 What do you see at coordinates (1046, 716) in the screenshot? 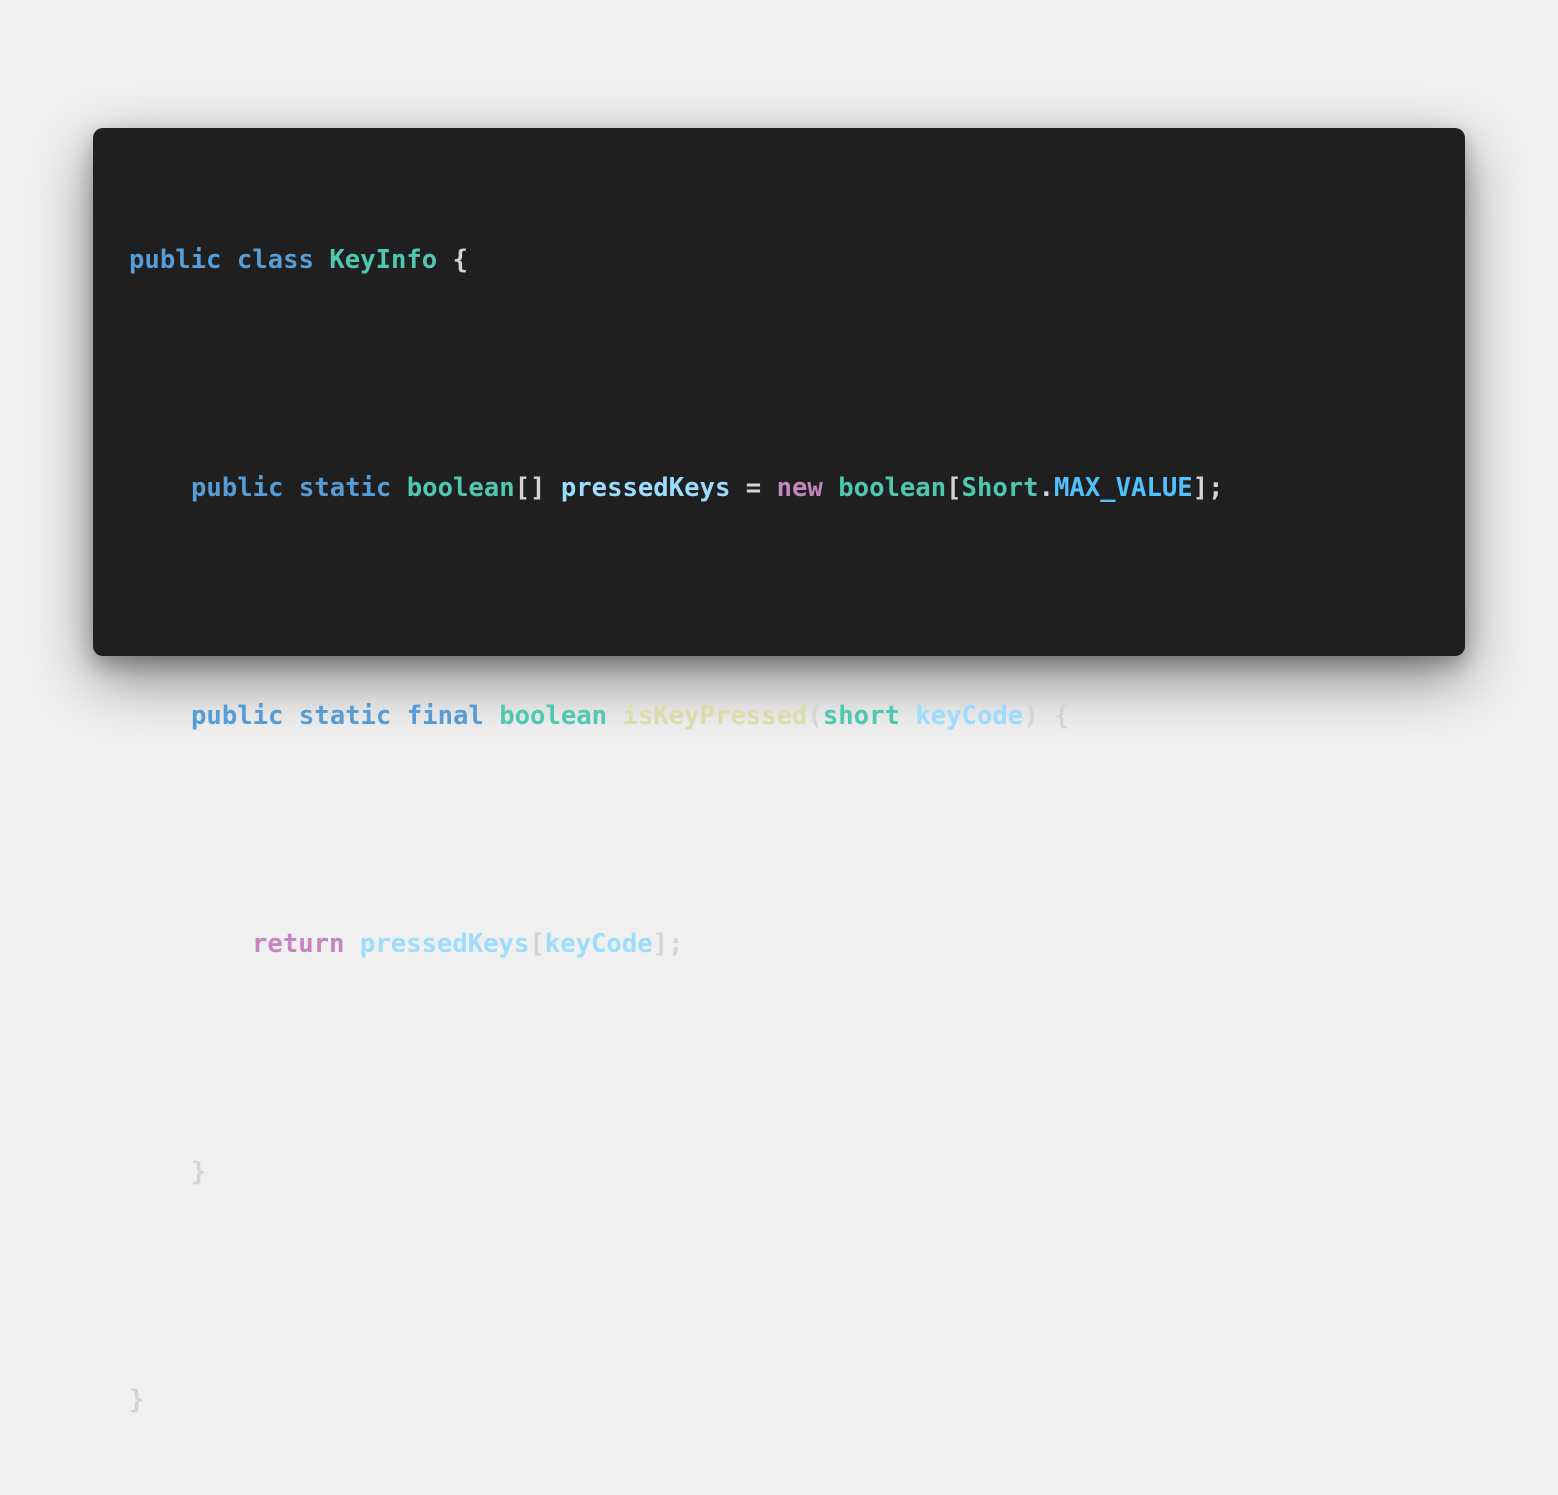
I see `code-token-punc: ) {` at bounding box center [1046, 716].